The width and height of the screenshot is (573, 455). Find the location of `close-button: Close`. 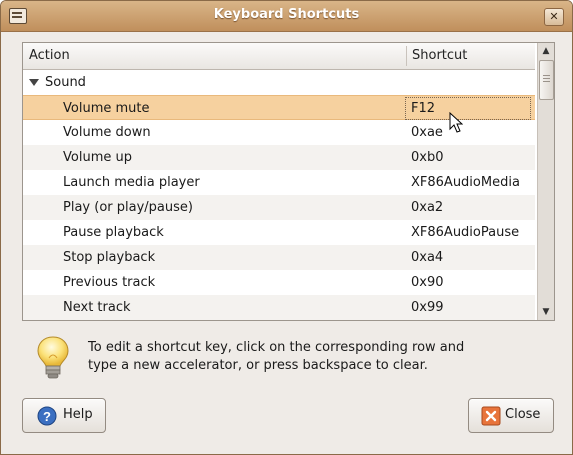

close-button: Close is located at coordinates (511, 415).